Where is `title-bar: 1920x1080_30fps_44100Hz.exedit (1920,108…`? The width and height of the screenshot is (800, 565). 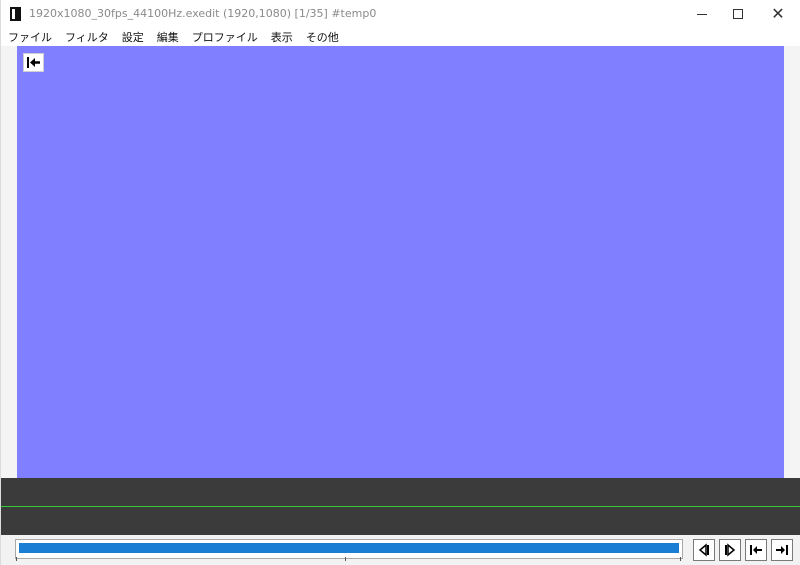
title-bar: 1920x1080_30fps_44100Hz.exedit (1920,108… is located at coordinates (400, 14).